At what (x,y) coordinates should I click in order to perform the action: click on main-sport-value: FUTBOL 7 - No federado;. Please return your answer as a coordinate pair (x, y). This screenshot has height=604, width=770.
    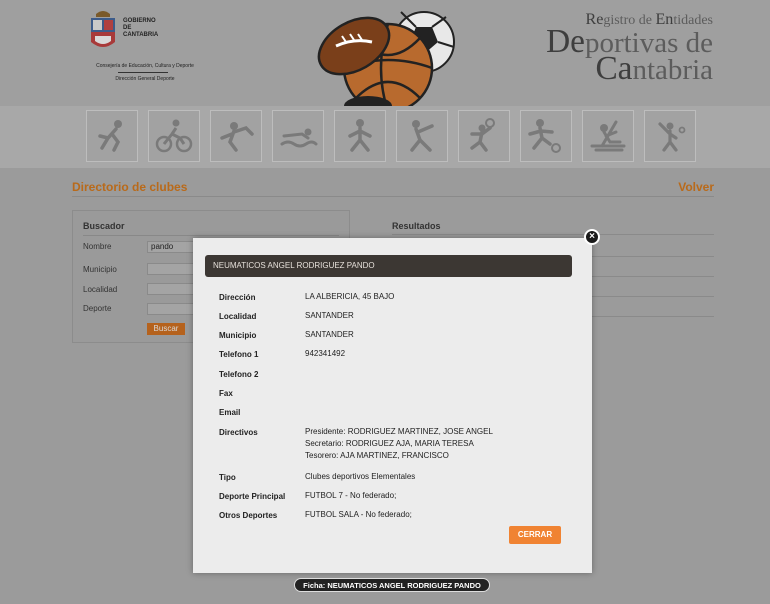
    Looking at the image, I should click on (351, 495).